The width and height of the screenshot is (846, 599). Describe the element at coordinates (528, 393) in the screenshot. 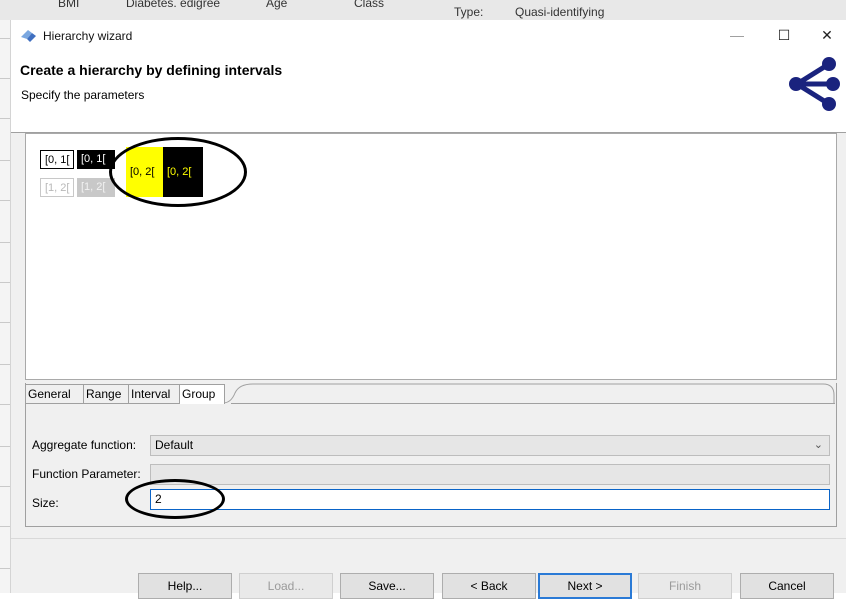

I see `tab-strip-fill` at that location.